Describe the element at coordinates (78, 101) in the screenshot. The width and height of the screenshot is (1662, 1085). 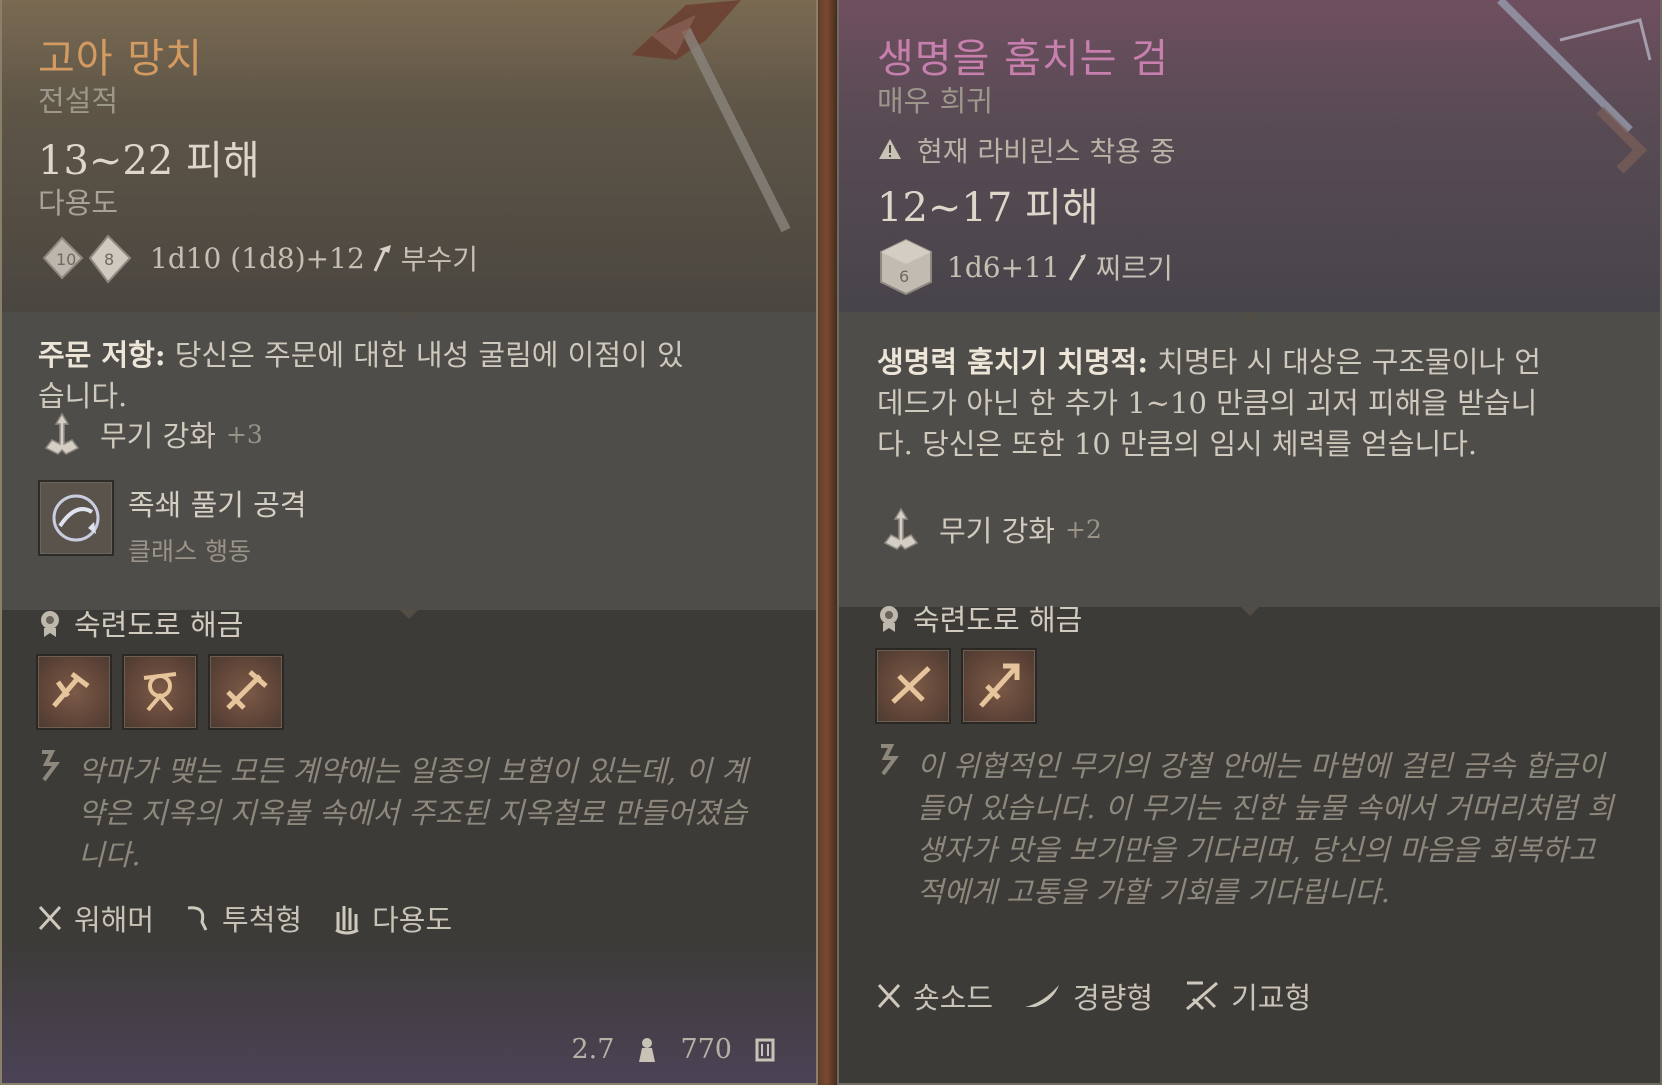
I see `item-rarity: 전설적` at that location.